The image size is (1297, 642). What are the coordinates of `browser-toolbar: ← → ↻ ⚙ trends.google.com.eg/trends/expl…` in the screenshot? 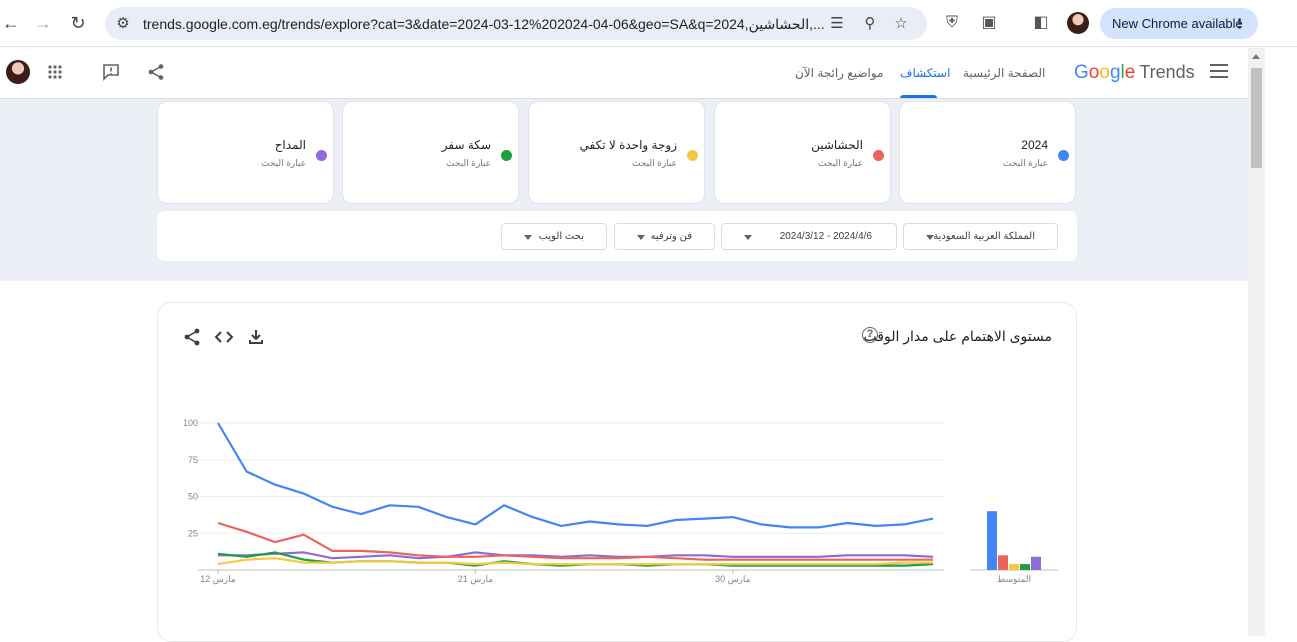 It's located at (648, 23).